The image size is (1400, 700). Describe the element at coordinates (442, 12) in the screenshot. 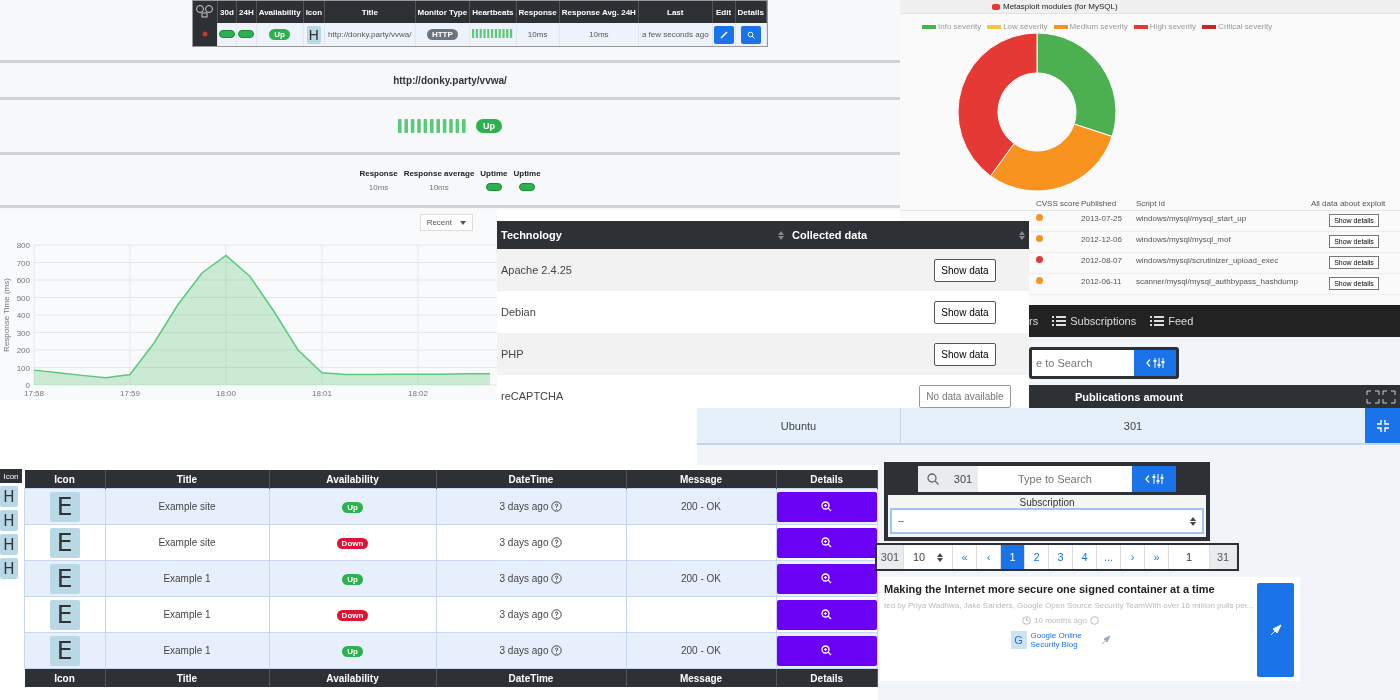

I see `column-header: Monitor Type` at that location.